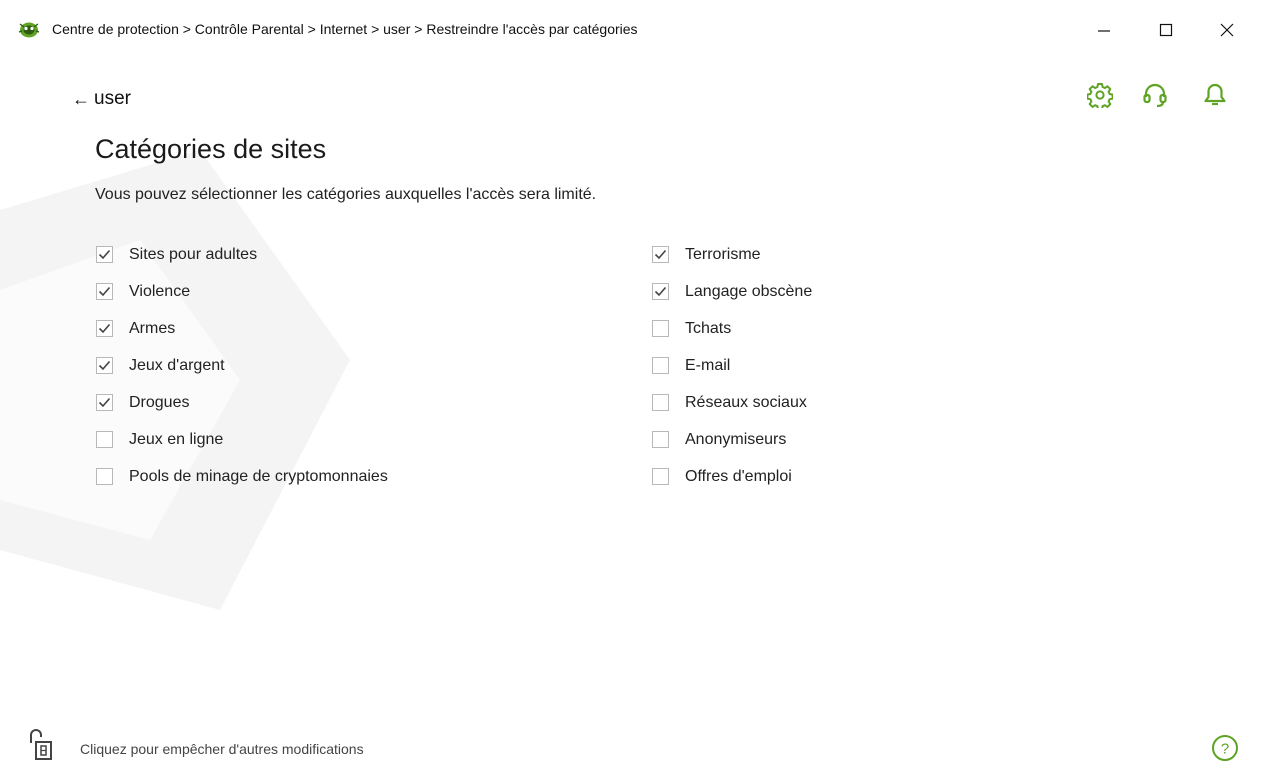 The height and width of the screenshot is (767, 1270). Describe the element at coordinates (152, 328) in the screenshot. I see `category-label: Armes` at that location.